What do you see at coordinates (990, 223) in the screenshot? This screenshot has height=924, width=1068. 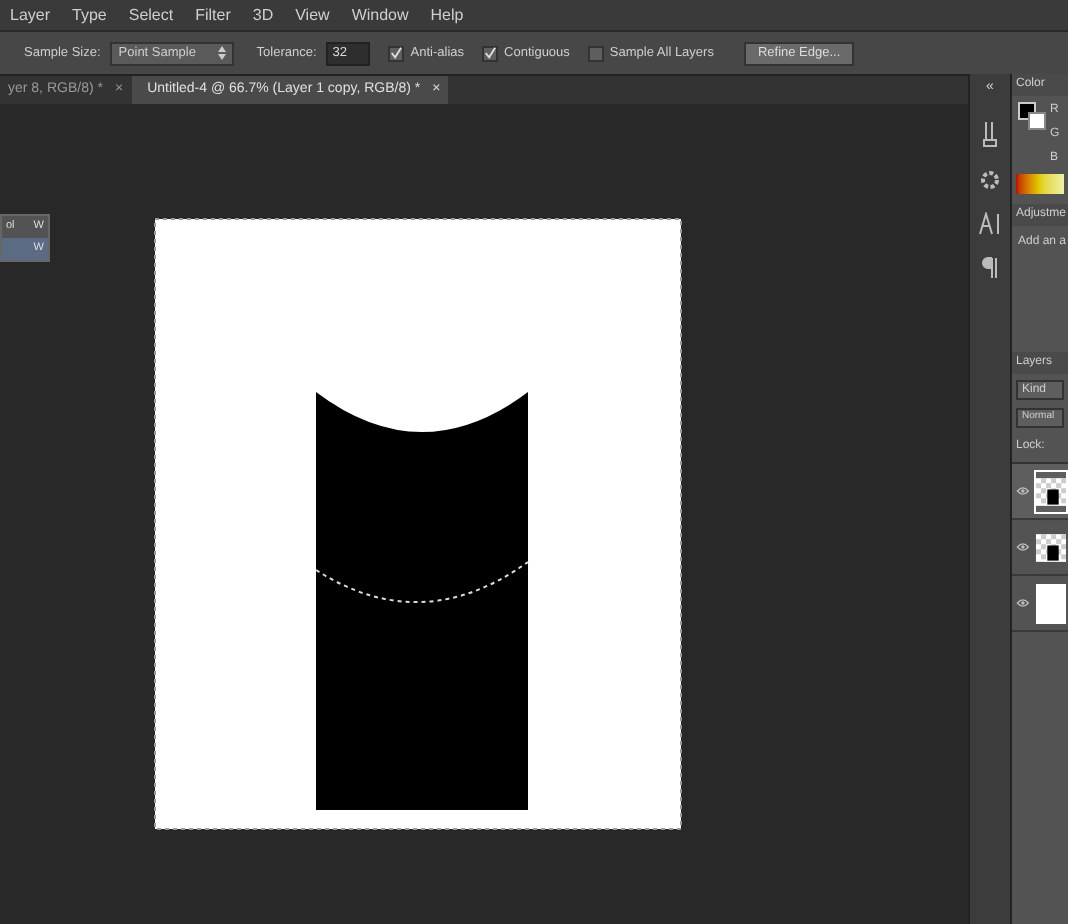 I see `type-icon` at bounding box center [990, 223].